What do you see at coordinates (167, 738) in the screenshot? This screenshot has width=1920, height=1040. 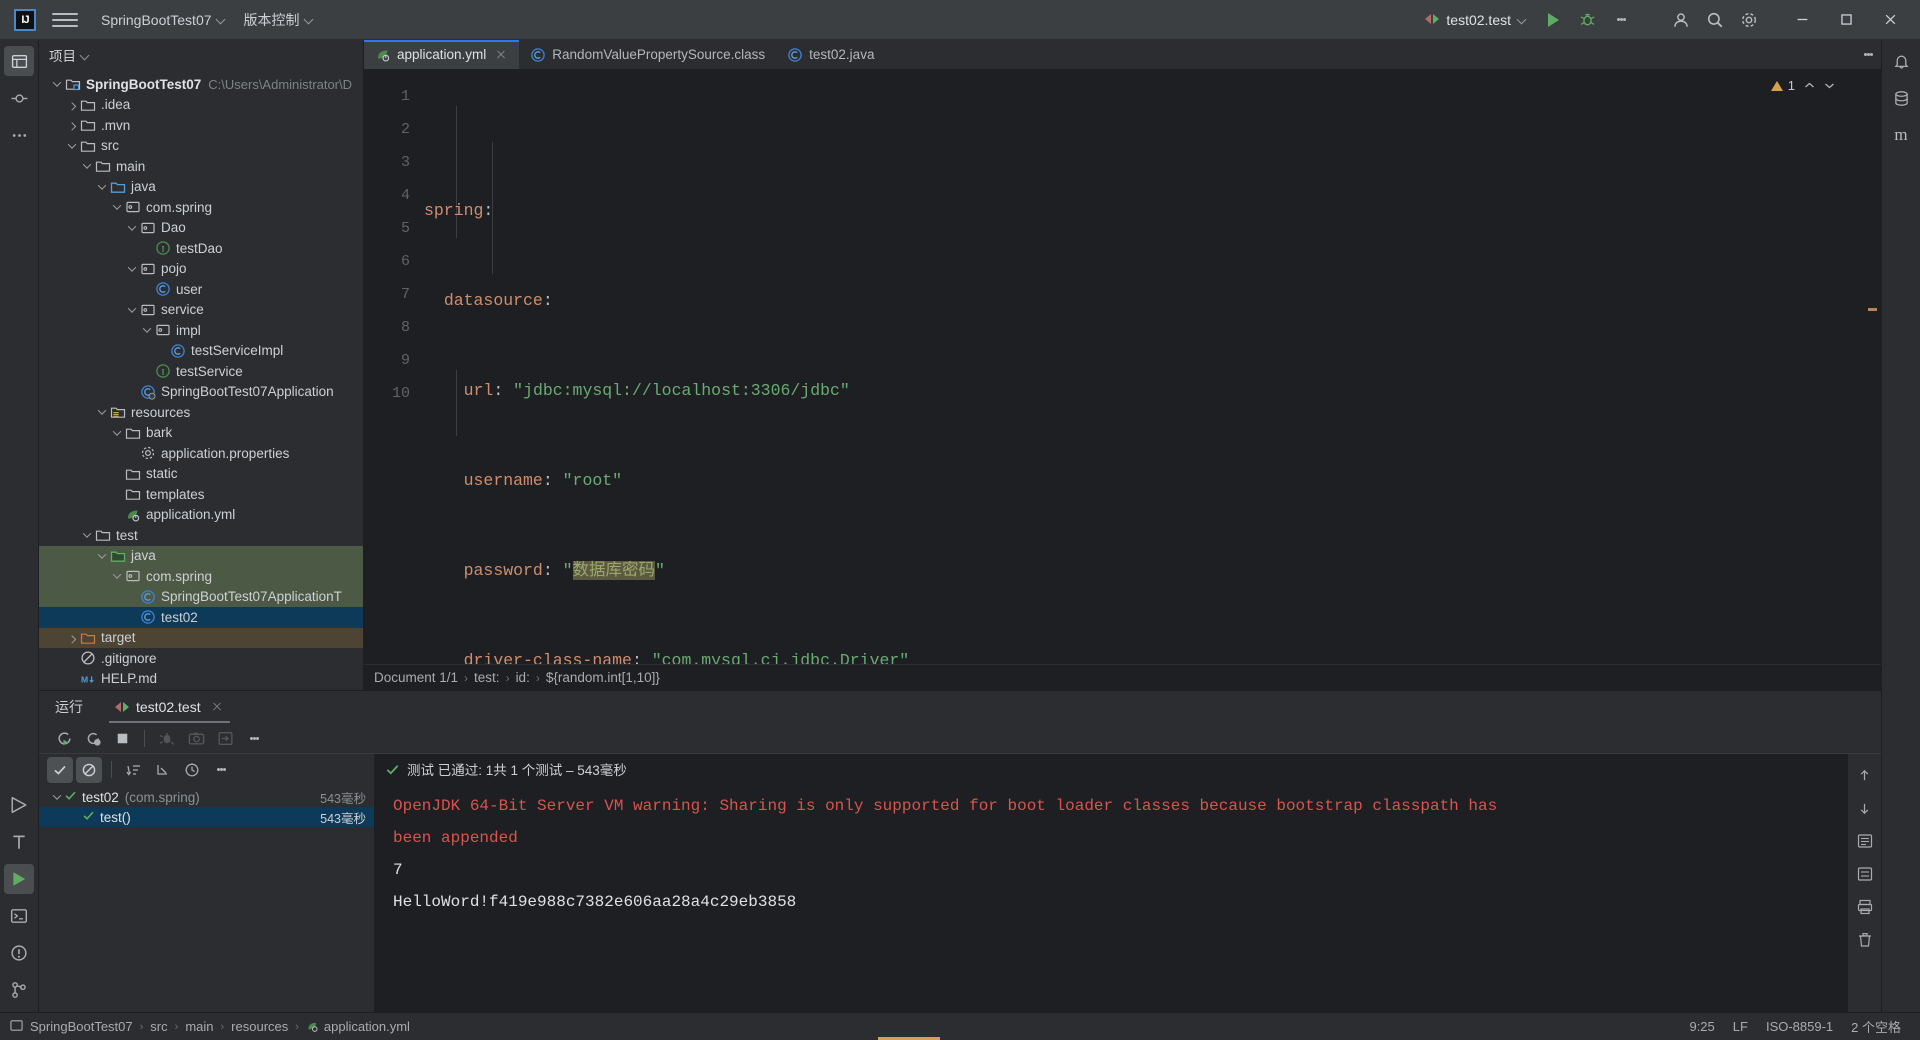 I see `debug-icon` at bounding box center [167, 738].